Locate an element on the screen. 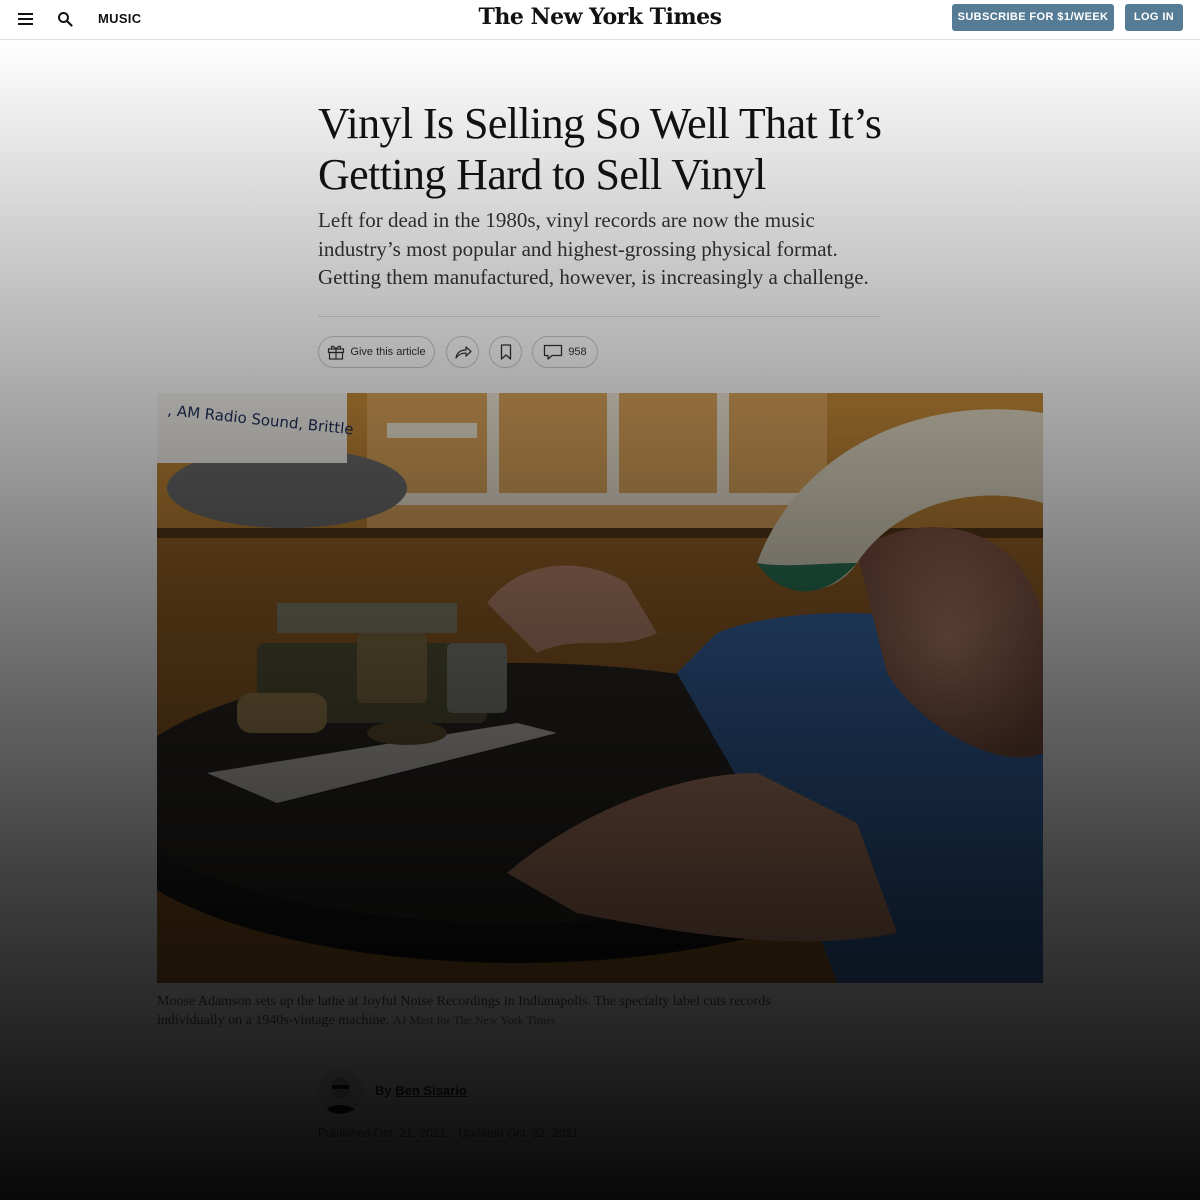  gift-article-label: Give this article is located at coordinates (388, 352).